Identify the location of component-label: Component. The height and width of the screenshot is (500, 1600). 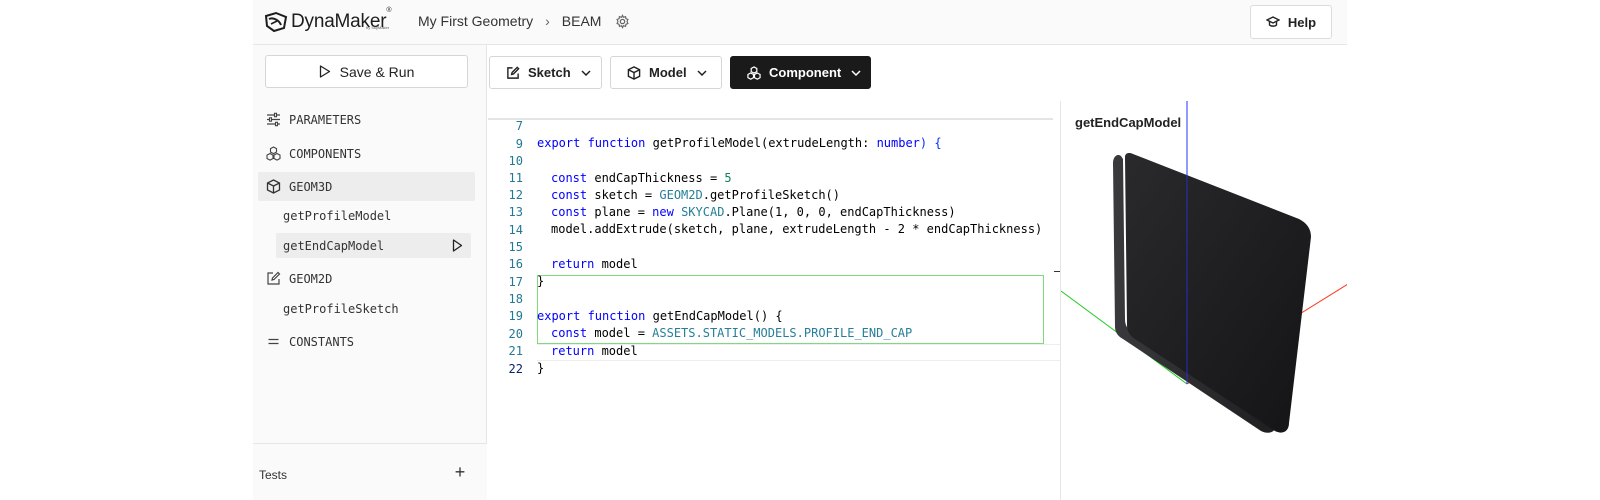
(805, 72).